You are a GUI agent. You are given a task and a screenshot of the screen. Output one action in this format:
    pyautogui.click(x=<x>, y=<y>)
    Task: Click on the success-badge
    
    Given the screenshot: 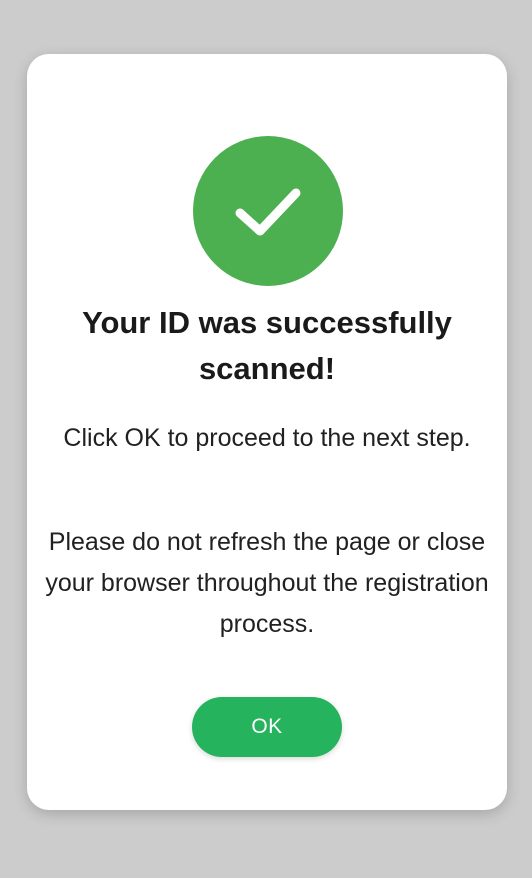 What is the action you would take?
    pyautogui.click(x=268, y=211)
    